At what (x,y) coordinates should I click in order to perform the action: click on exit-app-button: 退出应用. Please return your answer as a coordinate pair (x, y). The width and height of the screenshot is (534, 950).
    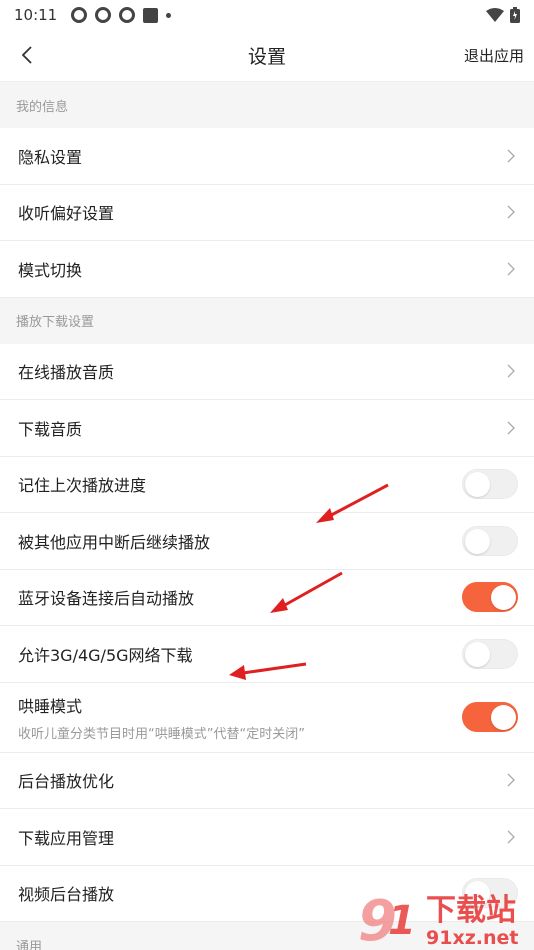
    Looking at the image, I should click on (494, 55).